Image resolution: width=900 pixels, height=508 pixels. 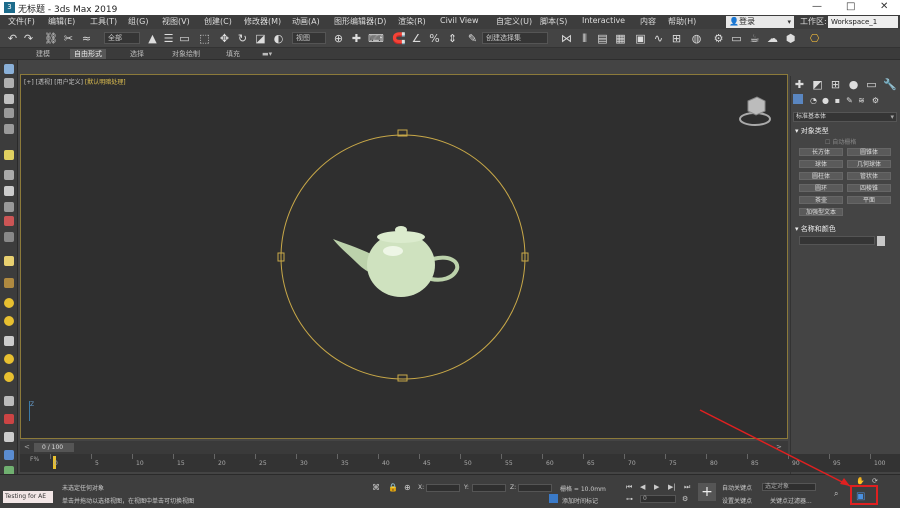 I want to click on percent-snap-icon: %, so click(x=434, y=38).